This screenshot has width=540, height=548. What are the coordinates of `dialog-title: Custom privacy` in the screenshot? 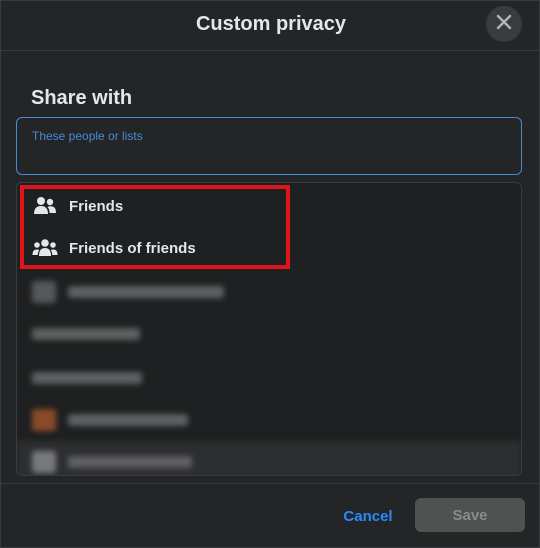 It's located at (271, 24).